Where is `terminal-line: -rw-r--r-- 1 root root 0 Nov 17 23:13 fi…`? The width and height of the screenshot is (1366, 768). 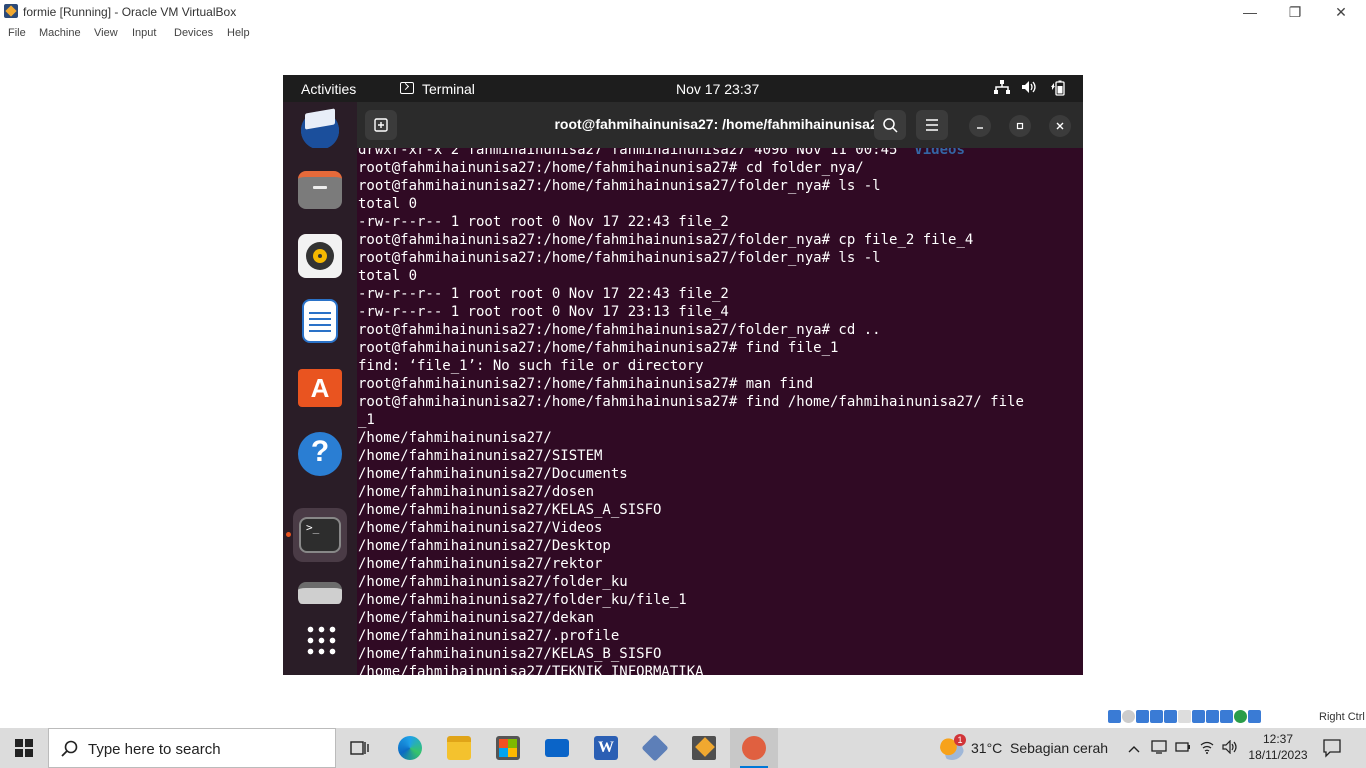
terminal-line: -rw-r--r-- 1 root root 0 Nov 17 23:13 fi… is located at coordinates (543, 312).